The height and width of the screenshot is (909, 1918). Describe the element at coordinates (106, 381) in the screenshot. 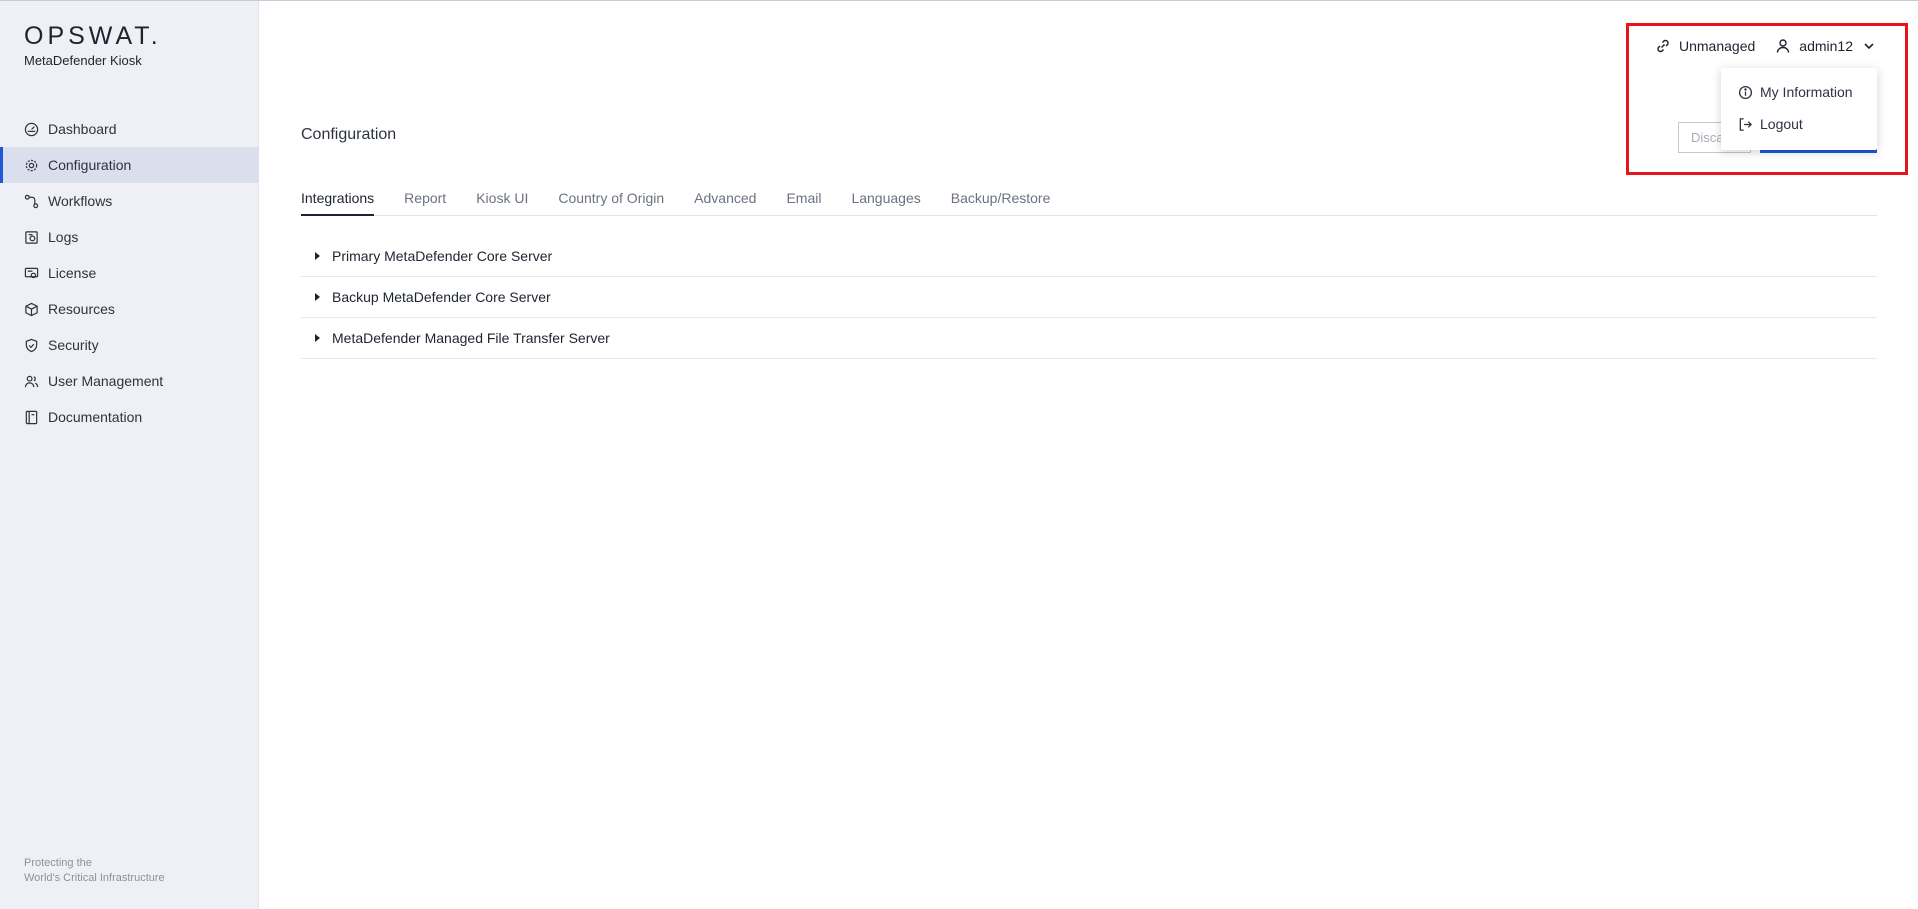

I see `sidebar-item-label: User Management` at that location.